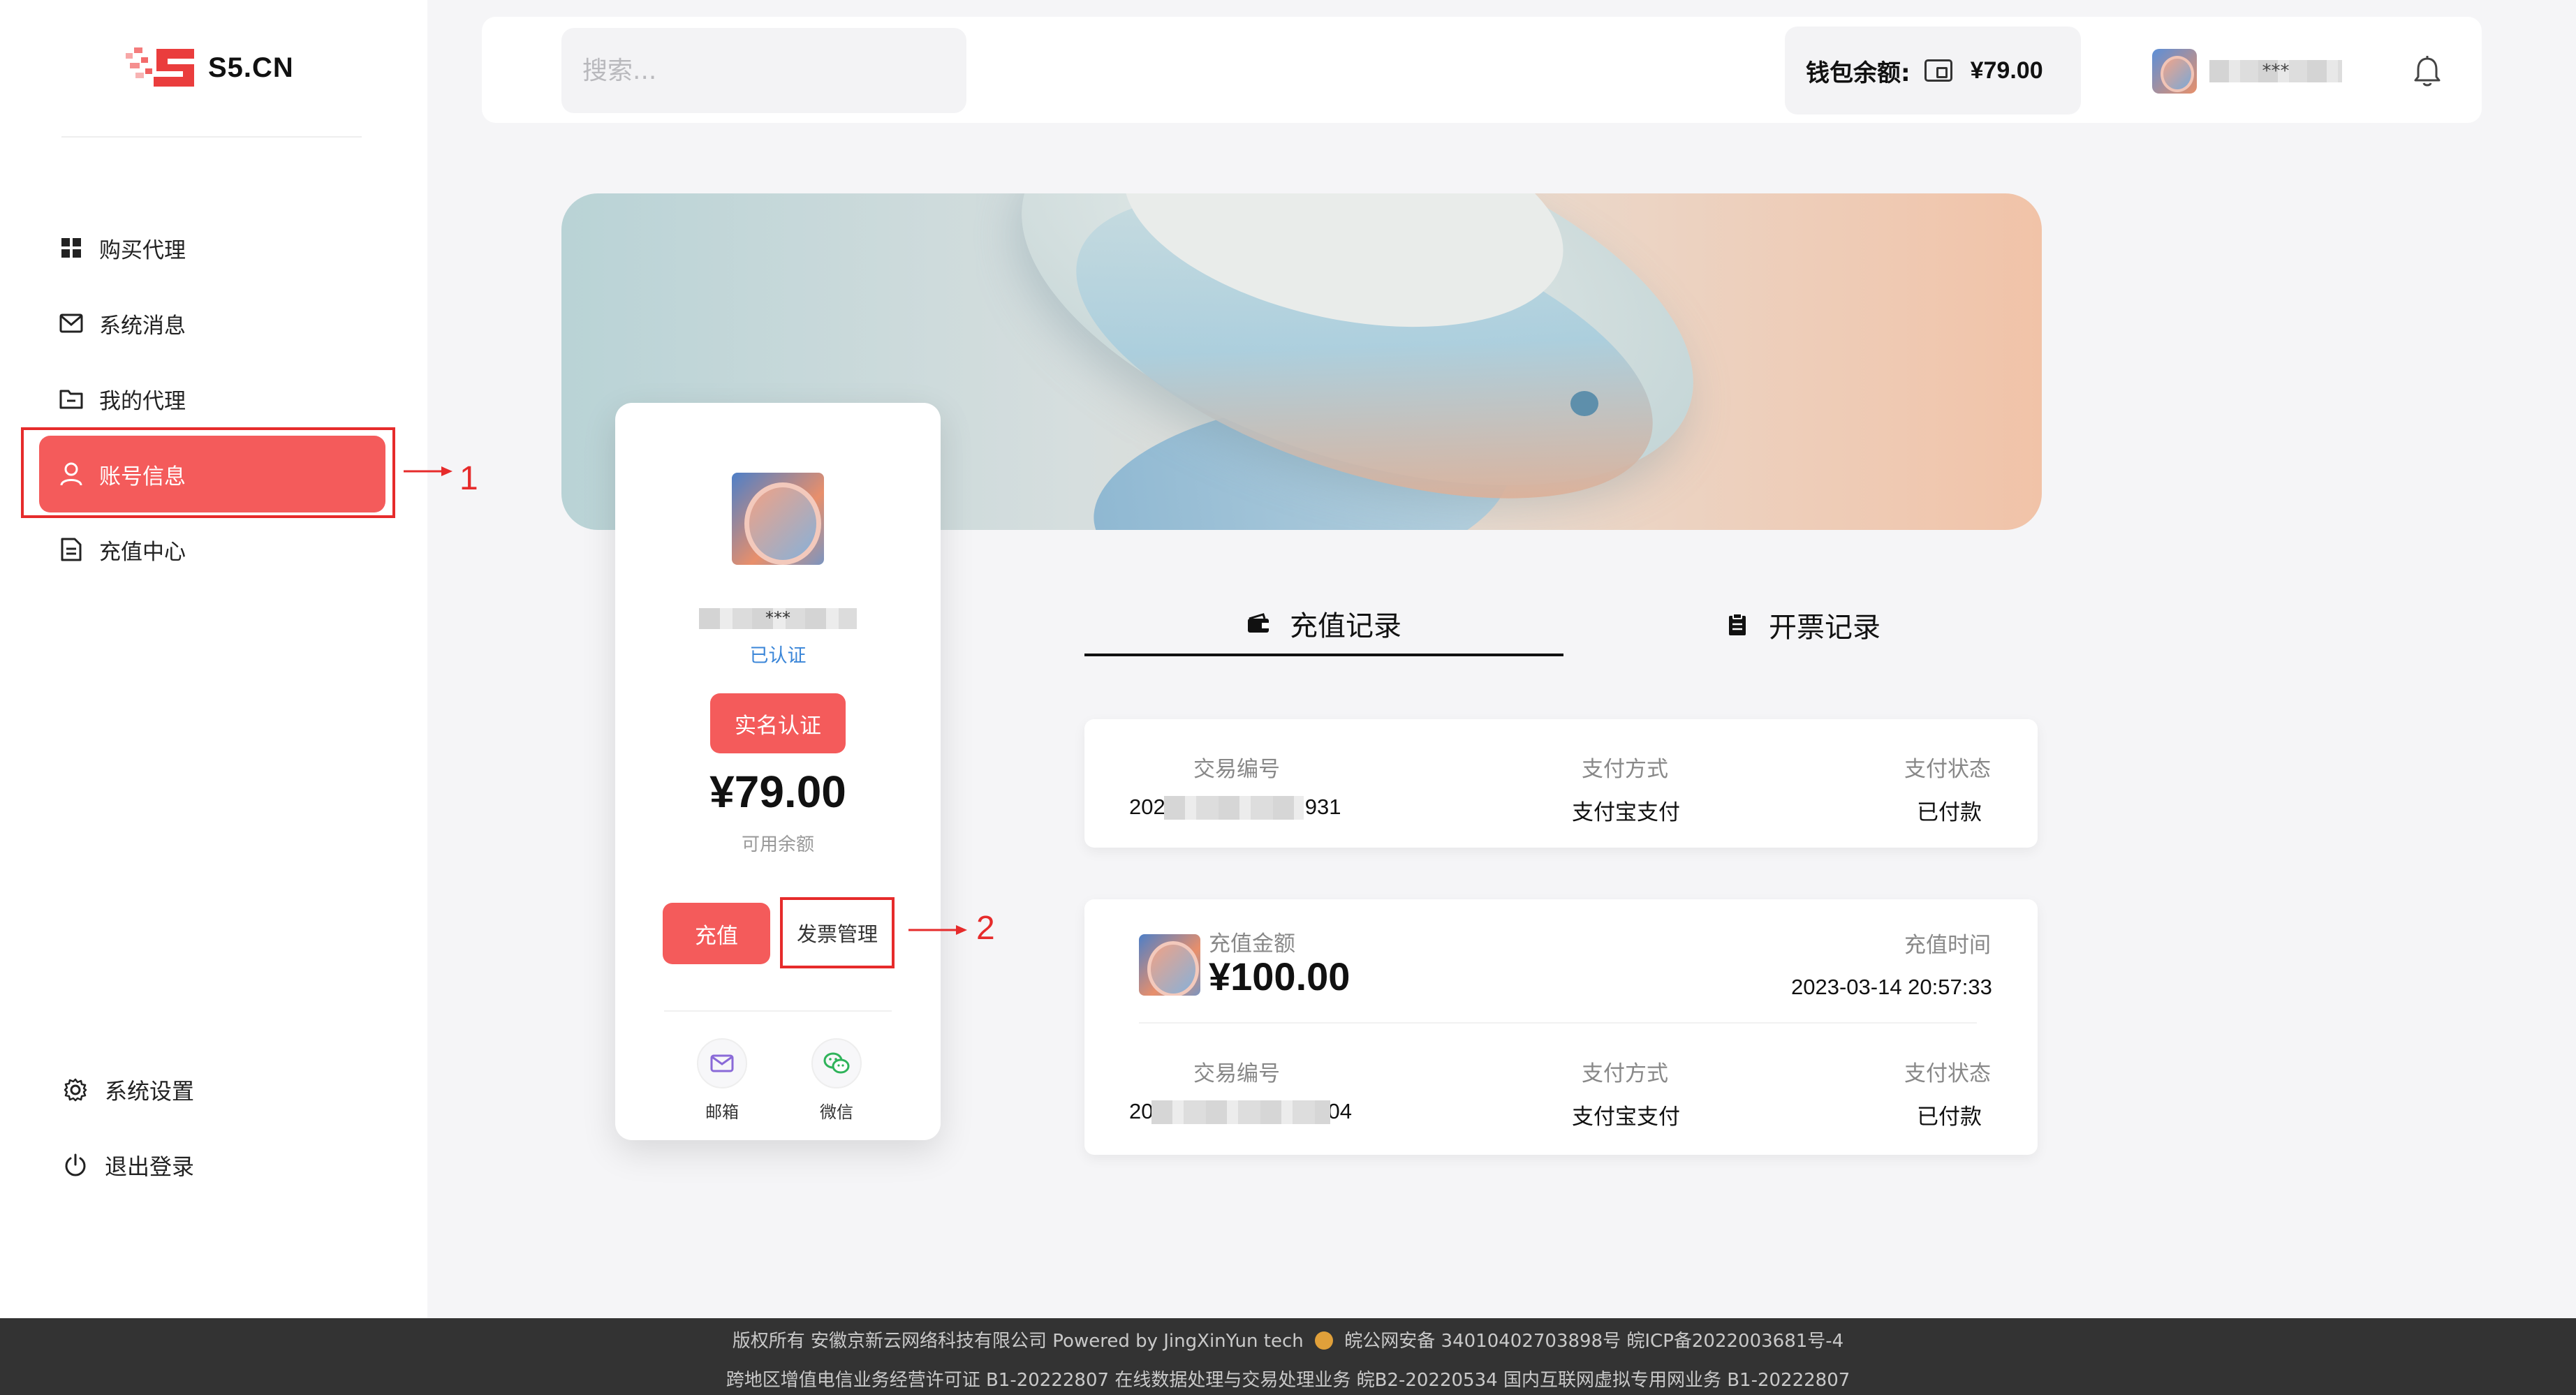 The width and height of the screenshot is (2576, 1395). Describe the element at coordinates (1584, 404) in the screenshot. I see `banner-shape` at that location.